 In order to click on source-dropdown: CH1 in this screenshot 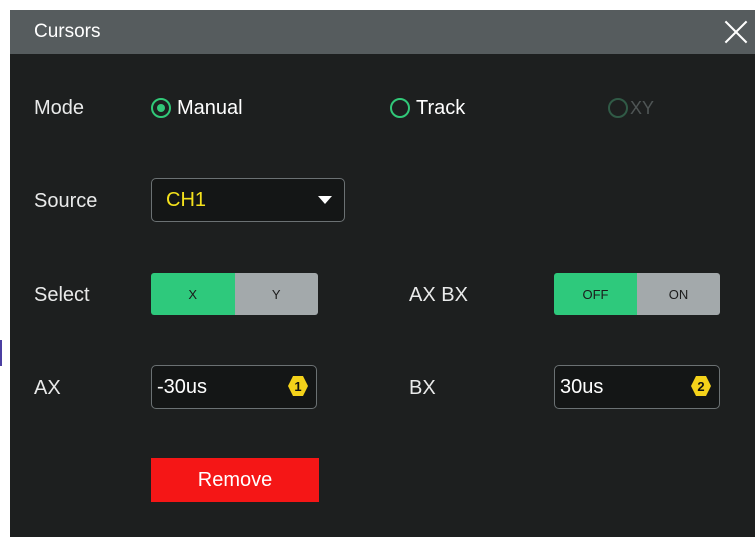, I will do `click(248, 200)`.